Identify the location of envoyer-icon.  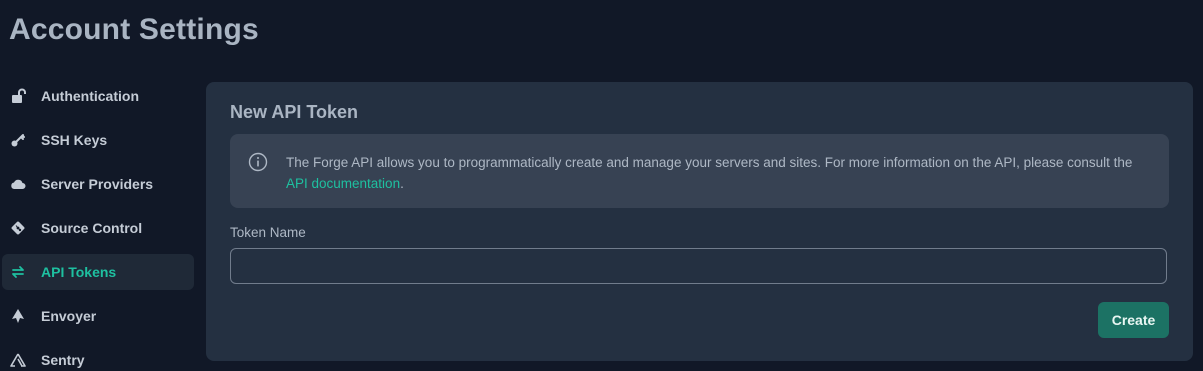
(18, 316).